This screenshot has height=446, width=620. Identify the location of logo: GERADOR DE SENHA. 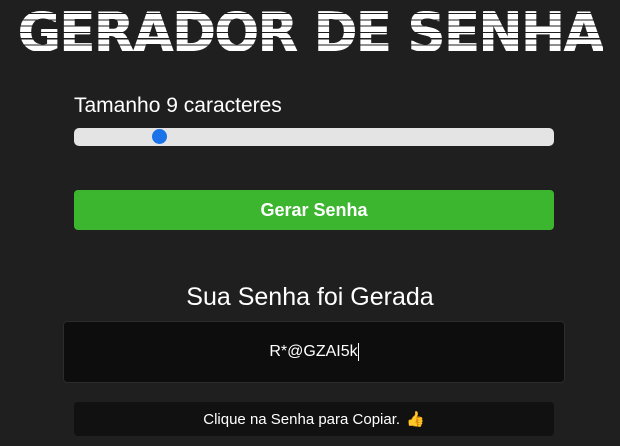
(310, 33).